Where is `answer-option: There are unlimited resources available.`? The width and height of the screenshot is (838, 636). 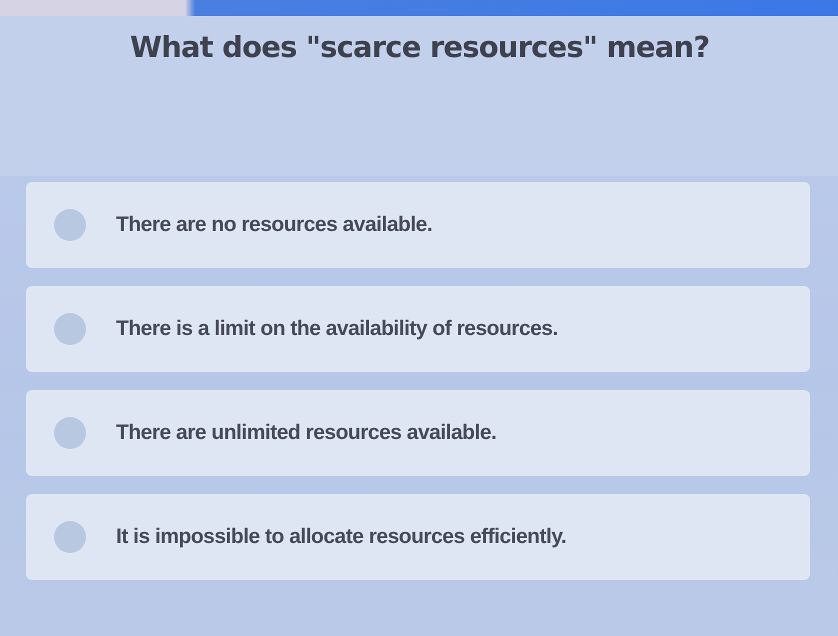 answer-option: There are unlimited resources available. is located at coordinates (418, 433).